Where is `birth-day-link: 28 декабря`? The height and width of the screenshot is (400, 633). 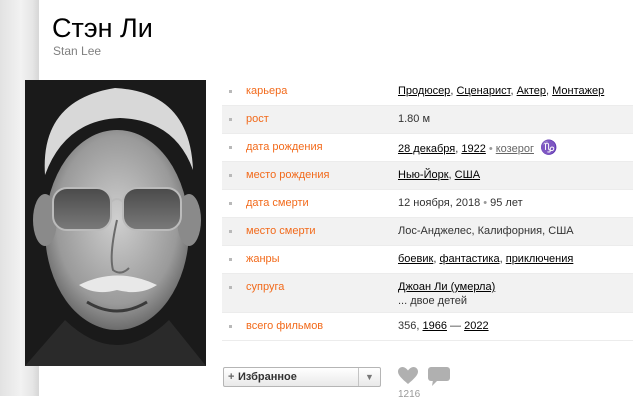 birth-day-link: 28 декабря is located at coordinates (426, 149).